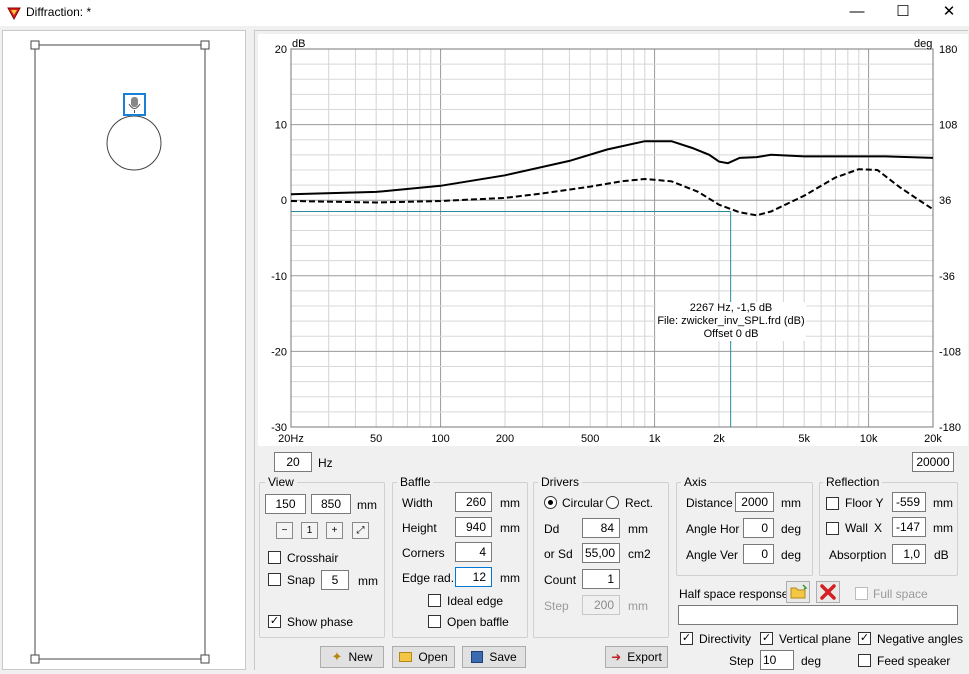 The height and width of the screenshot is (674, 969). I want to click on width-input: 260, so click(473, 502).